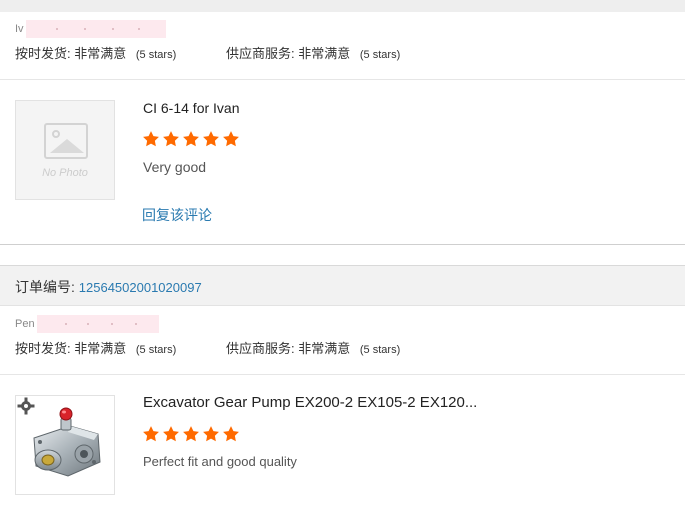  I want to click on gear-pump-image, so click(67, 442).